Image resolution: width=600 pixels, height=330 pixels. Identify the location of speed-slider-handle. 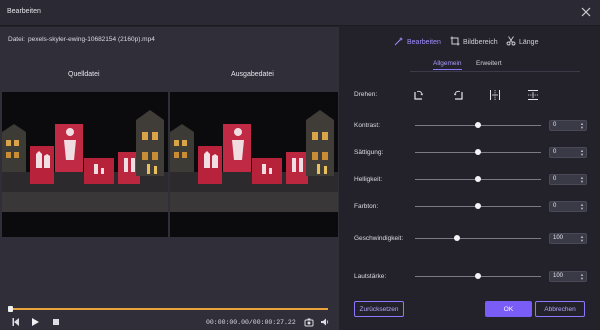
(456, 238).